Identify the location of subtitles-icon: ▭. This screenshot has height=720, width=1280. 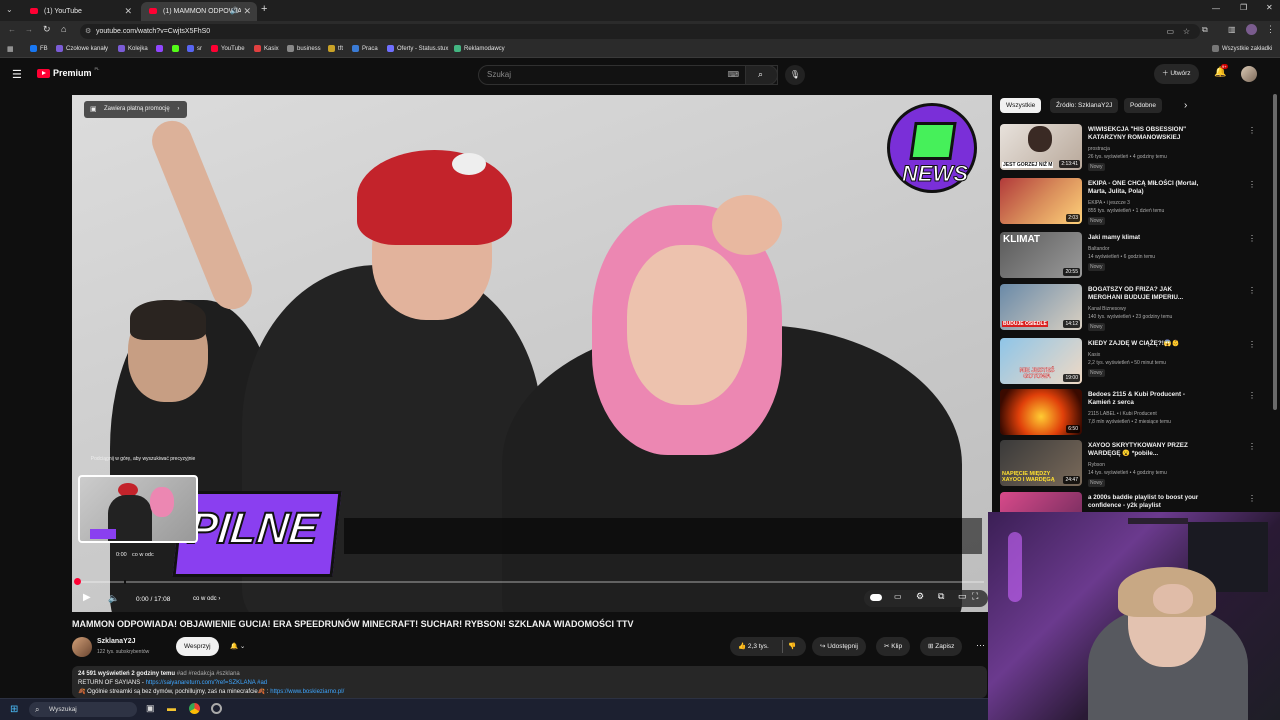
(898, 596).